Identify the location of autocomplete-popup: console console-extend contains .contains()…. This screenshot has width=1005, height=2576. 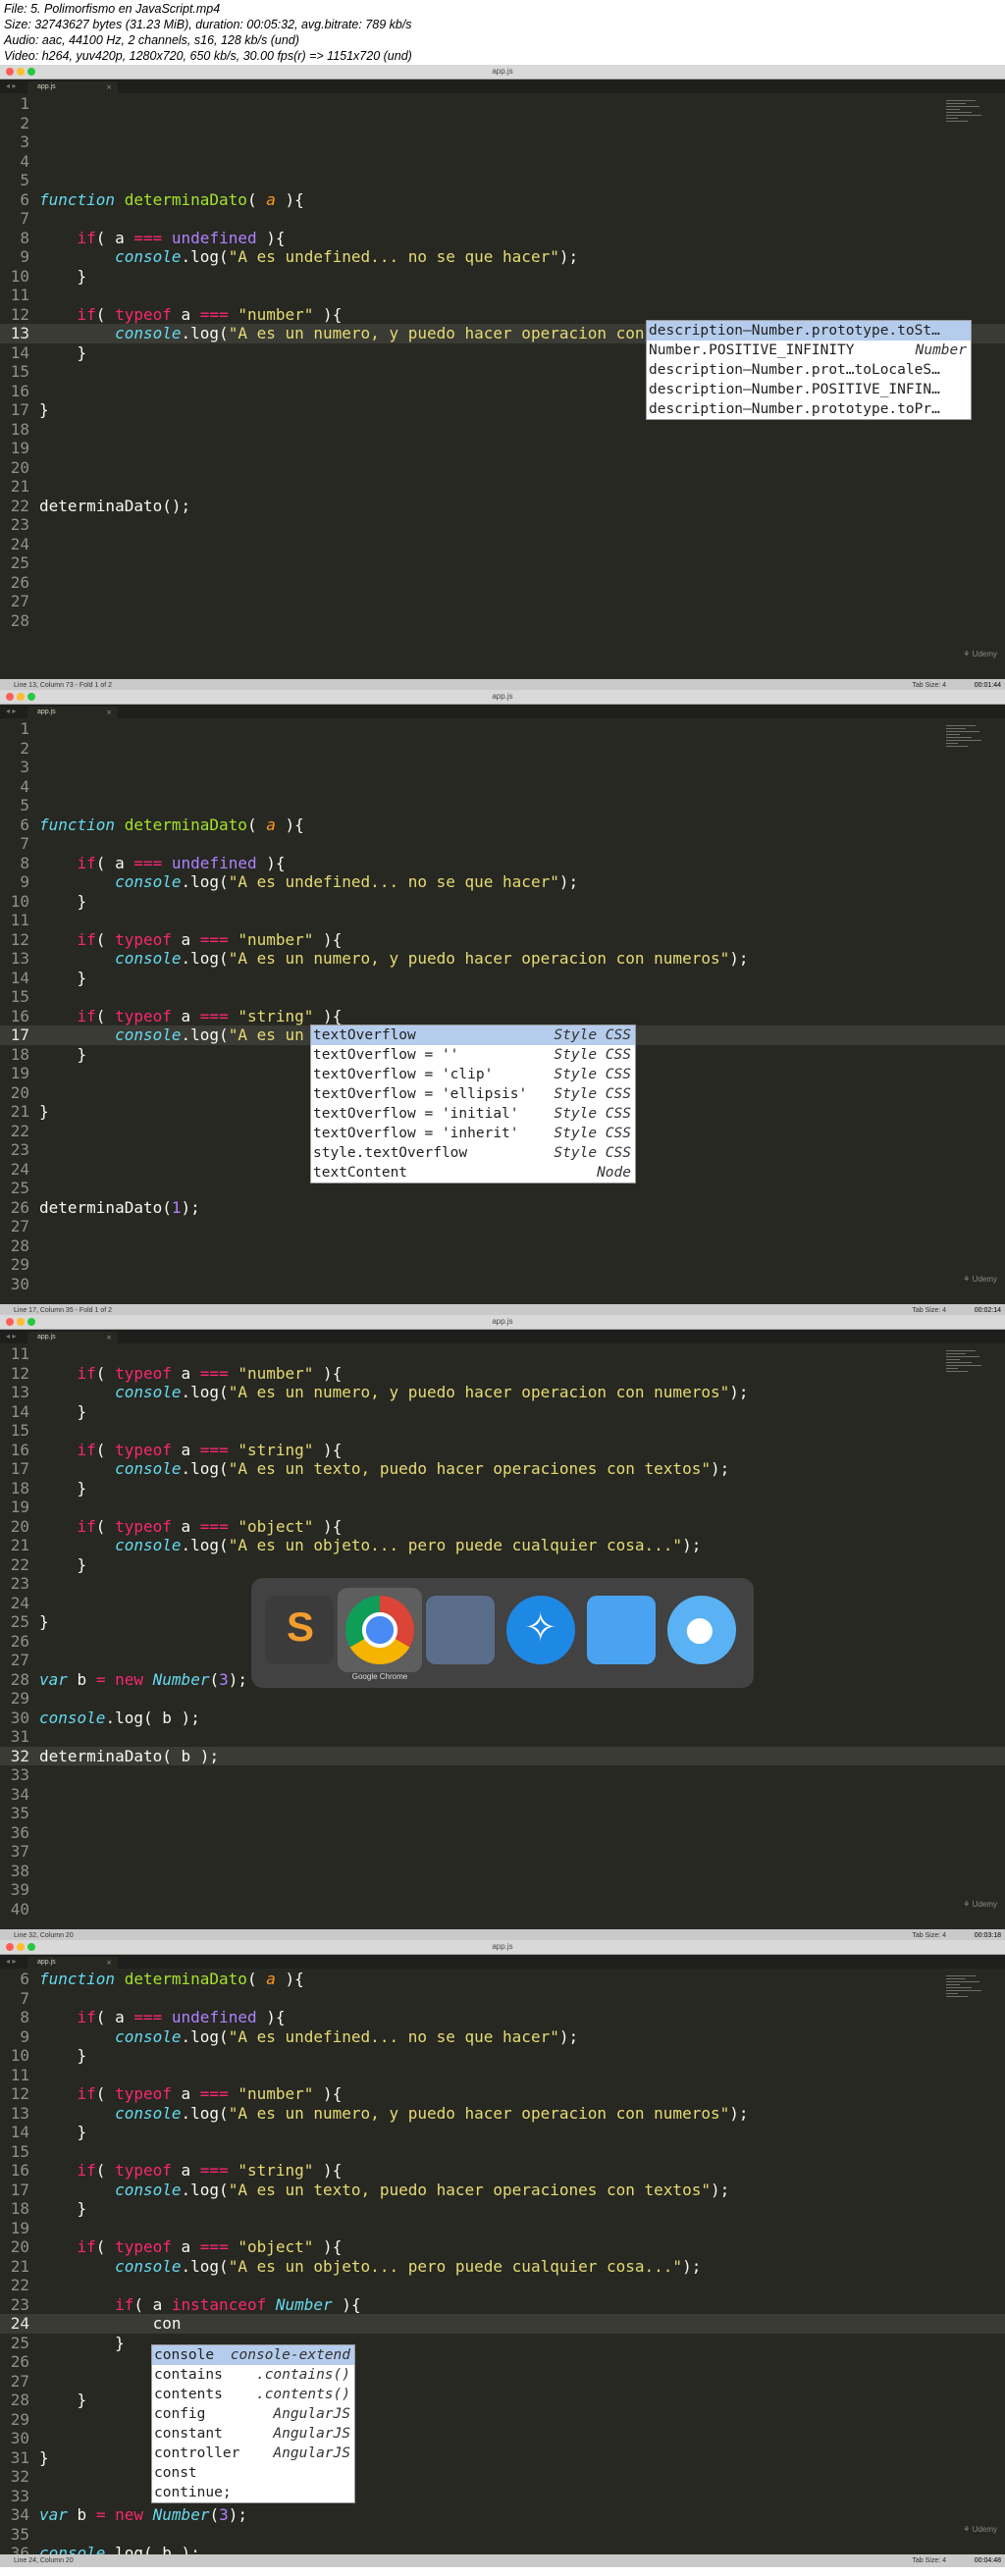
(253, 2423).